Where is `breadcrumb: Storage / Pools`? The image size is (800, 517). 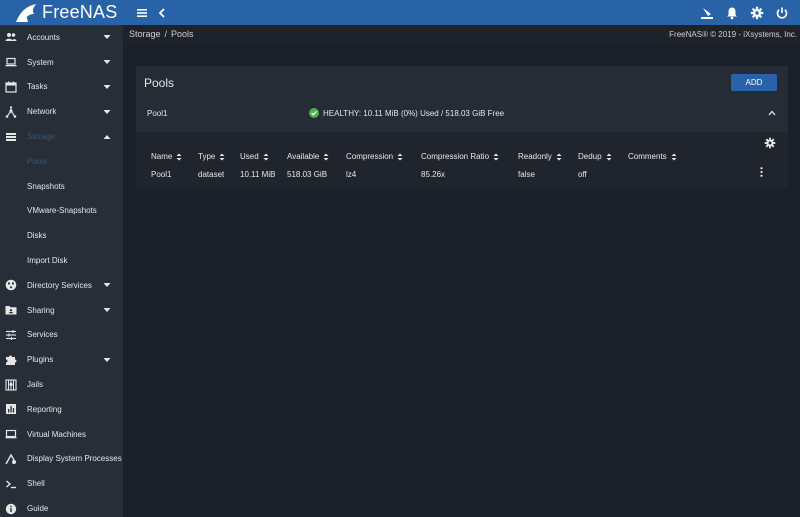 breadcrumb: Storage / Pools is located at coordinates (163, 34).